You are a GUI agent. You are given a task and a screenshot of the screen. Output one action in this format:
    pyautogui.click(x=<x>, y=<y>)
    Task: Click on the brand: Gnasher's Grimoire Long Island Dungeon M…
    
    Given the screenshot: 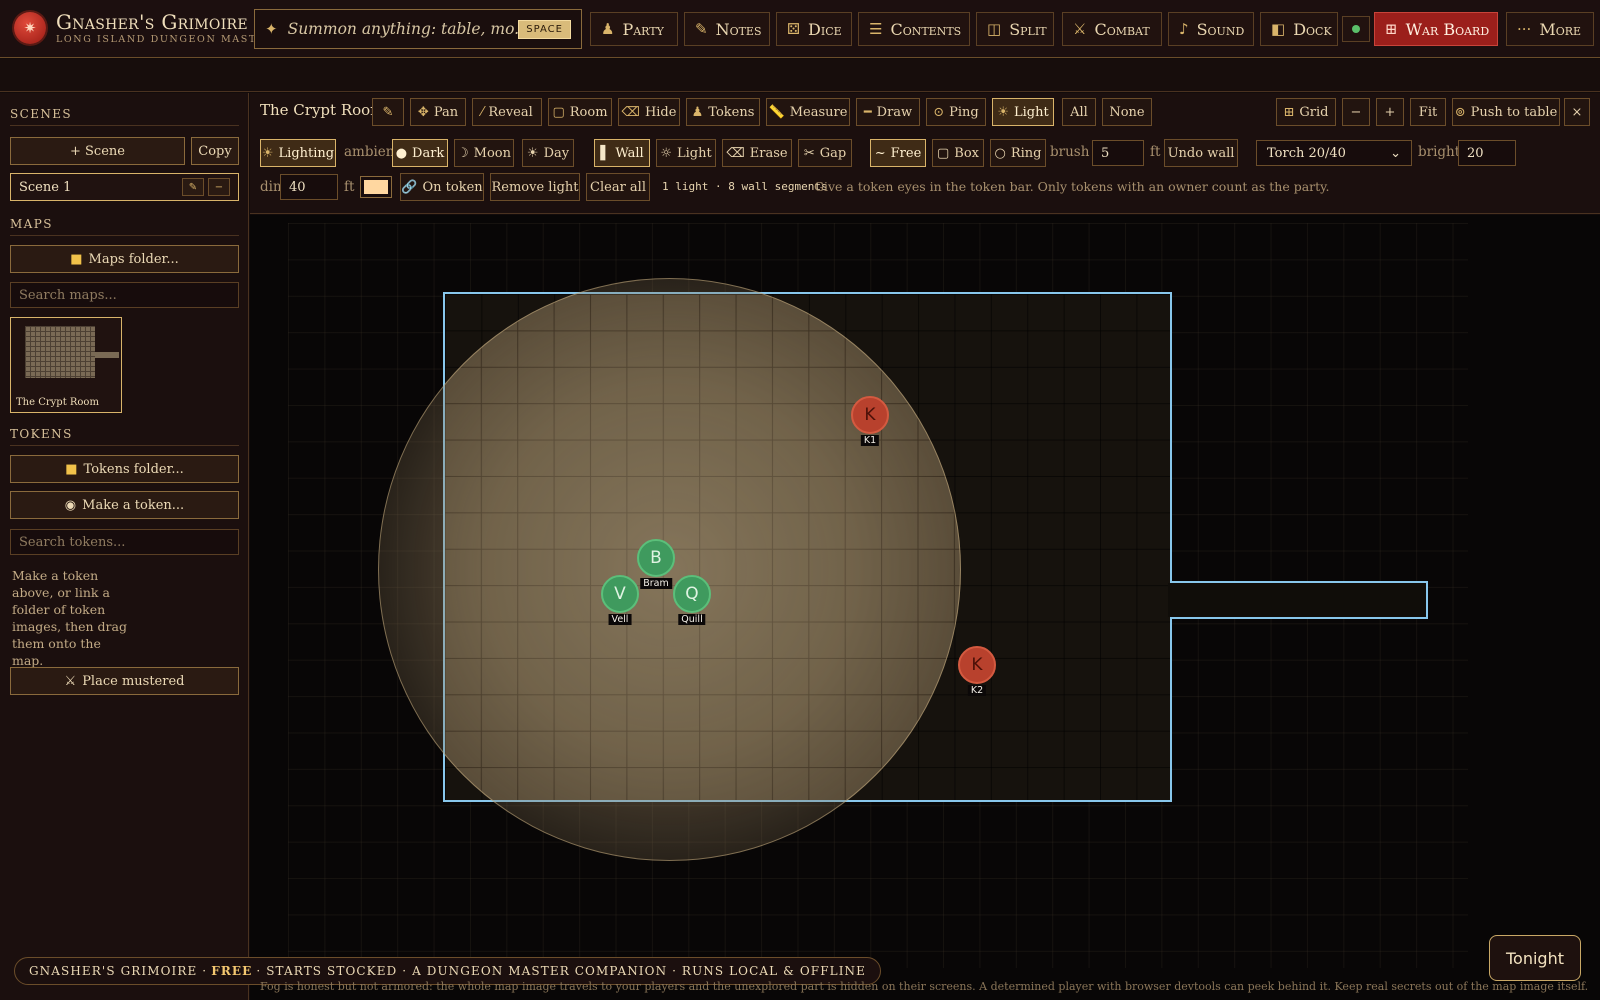 What is the action you would take?
    pyautogui.click(x=165, y=28)
    